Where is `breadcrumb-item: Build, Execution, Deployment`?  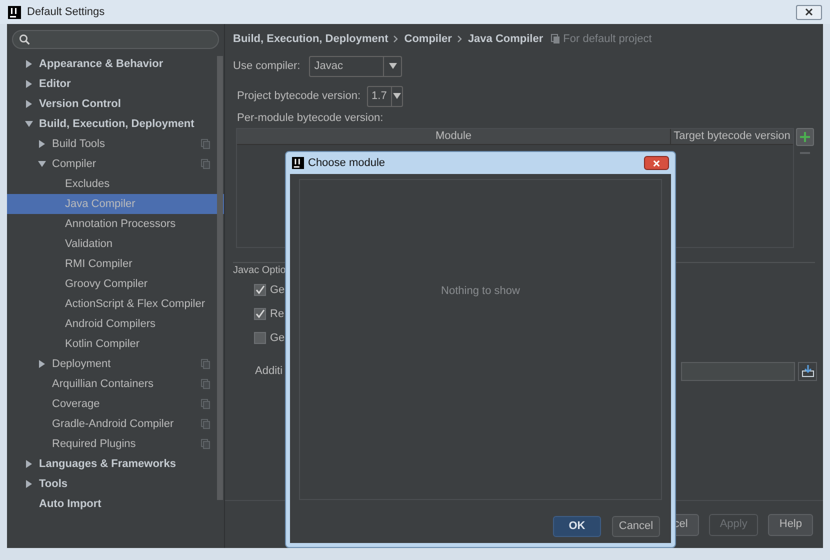 breadcrumb-item: Build, Execution, Deployment is located at coordinates (310, 39).